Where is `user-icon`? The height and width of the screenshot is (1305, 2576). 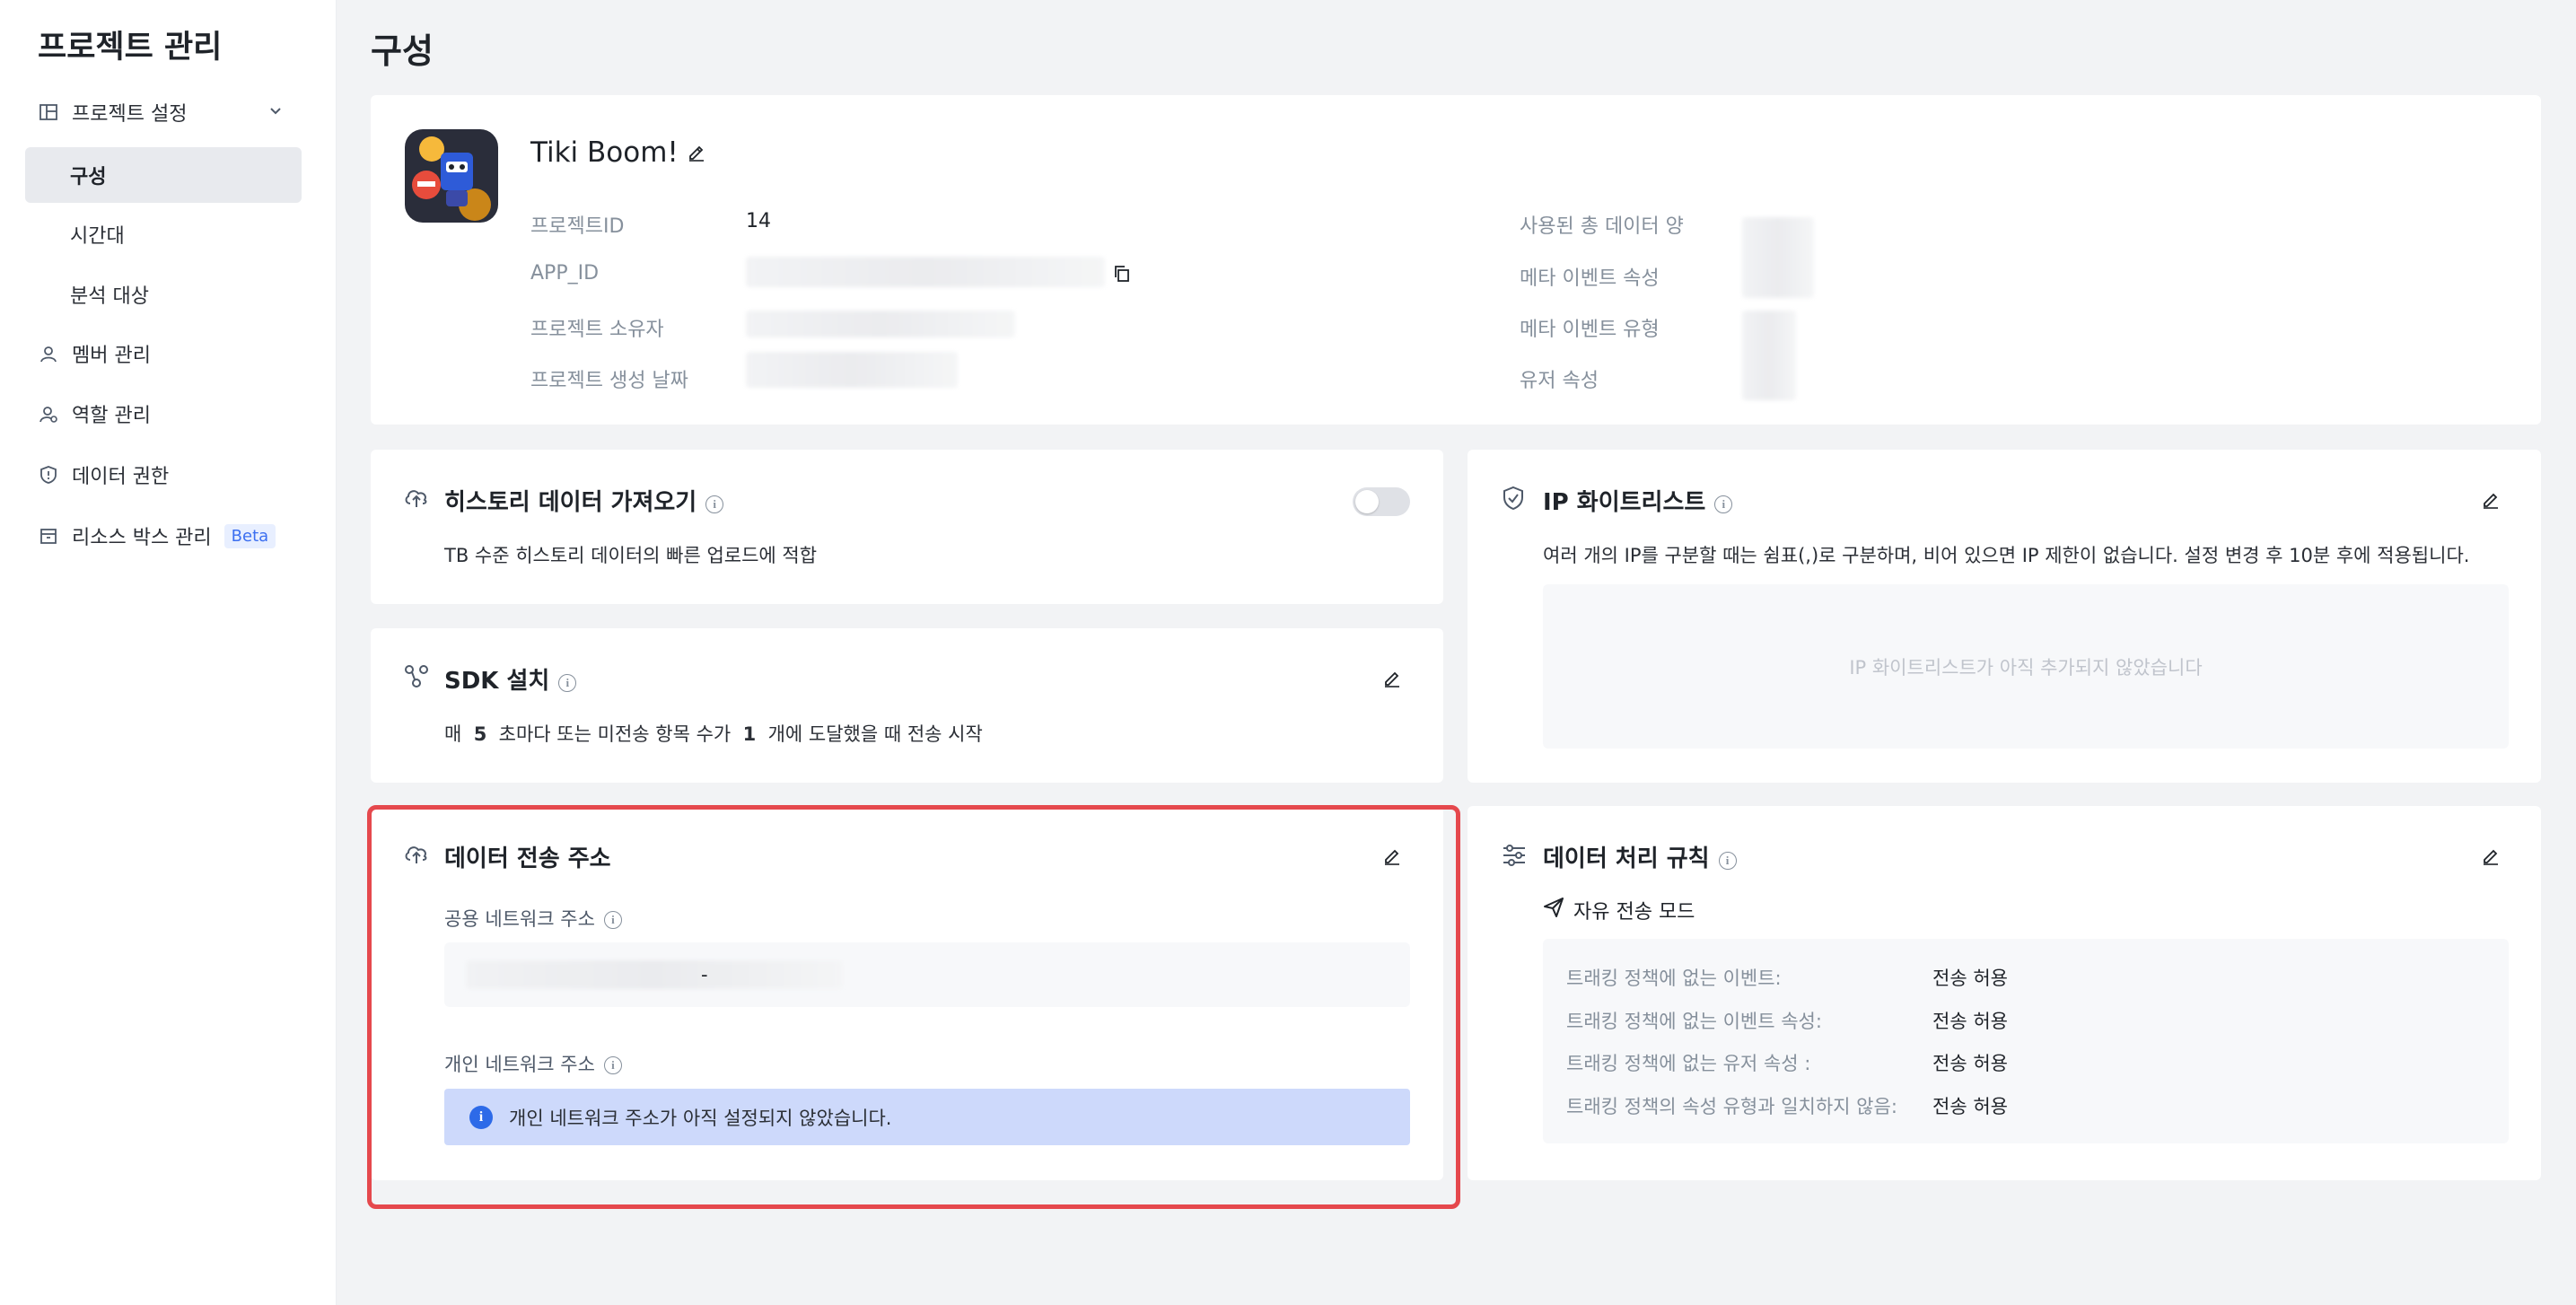 user-icon is located at coordinates (48, 353).